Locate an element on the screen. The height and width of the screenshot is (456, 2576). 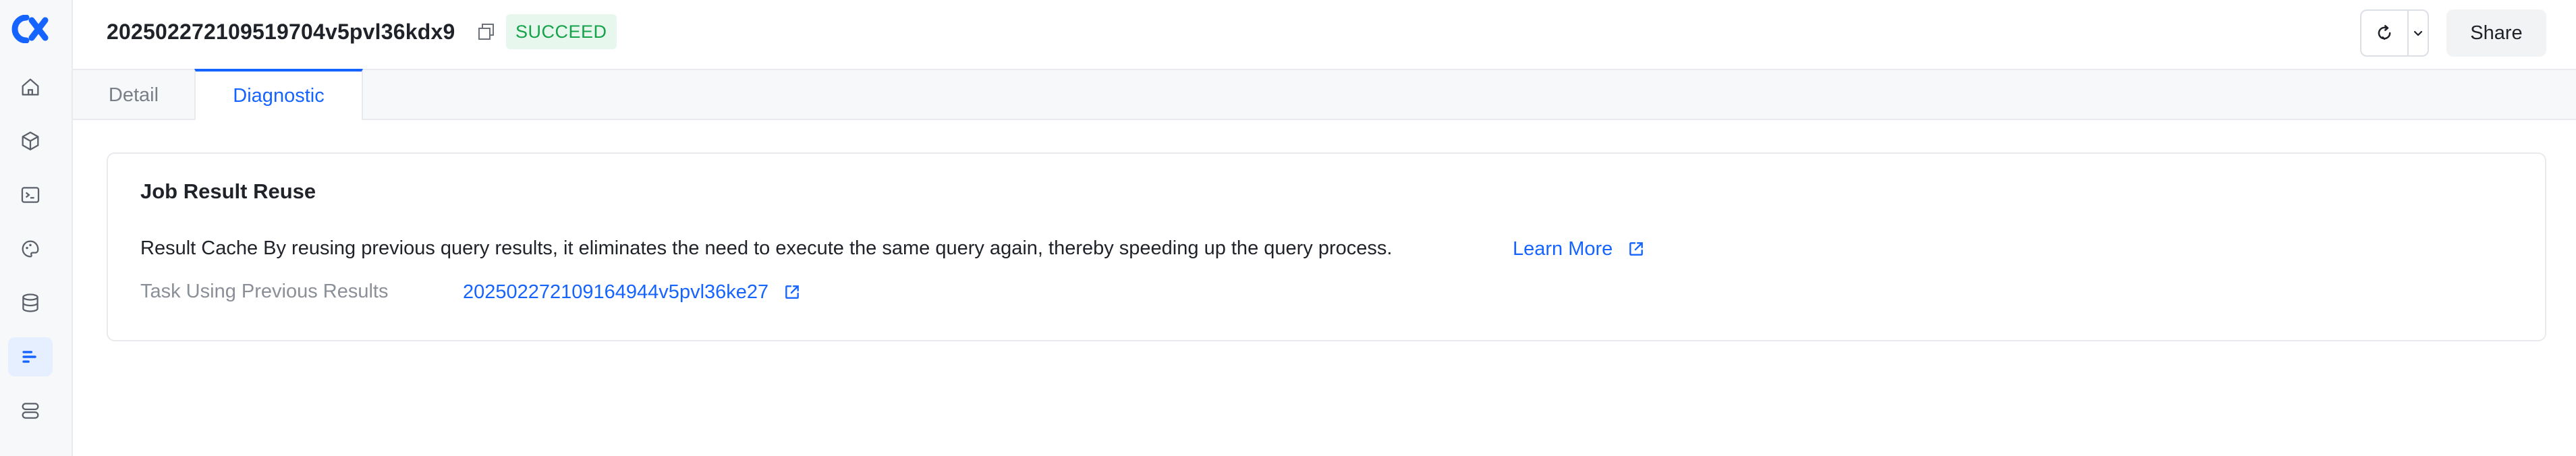
sidebar-item-server is located at coordinates (30, 410).